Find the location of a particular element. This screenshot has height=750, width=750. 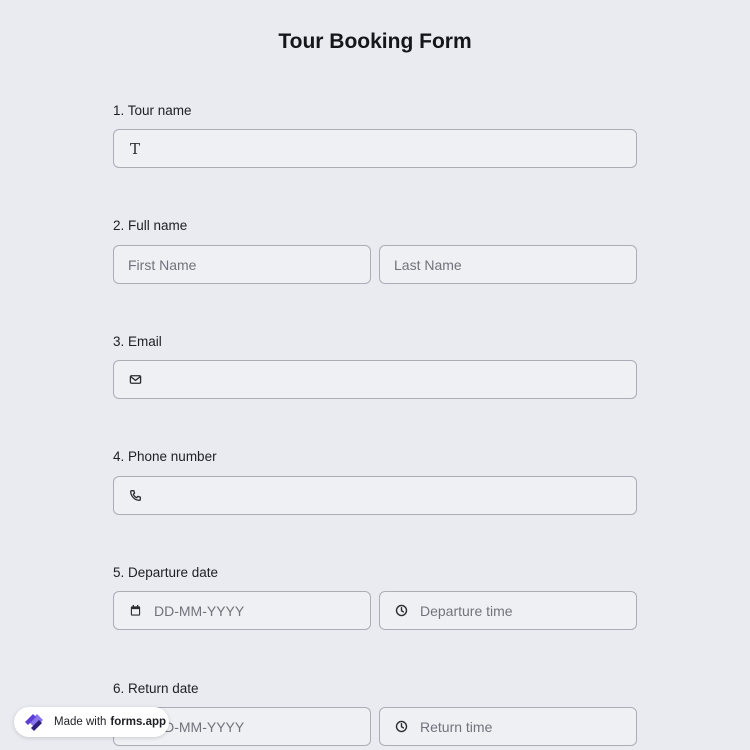

question-label-full-name: 2. Full name is located at coordinates (150, 225).